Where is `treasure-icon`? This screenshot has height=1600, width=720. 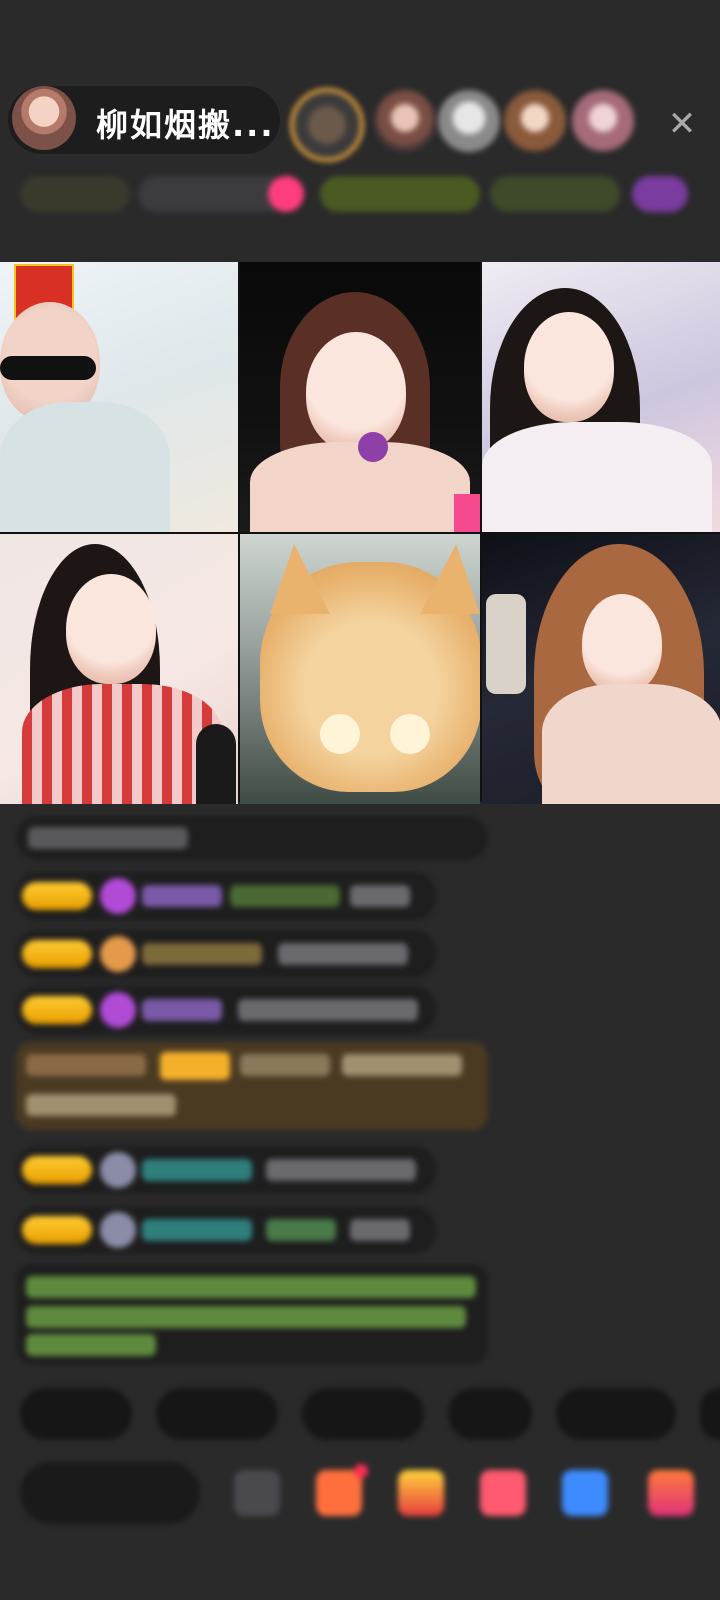 treasure-icon is located at coordinates (421, 1493).